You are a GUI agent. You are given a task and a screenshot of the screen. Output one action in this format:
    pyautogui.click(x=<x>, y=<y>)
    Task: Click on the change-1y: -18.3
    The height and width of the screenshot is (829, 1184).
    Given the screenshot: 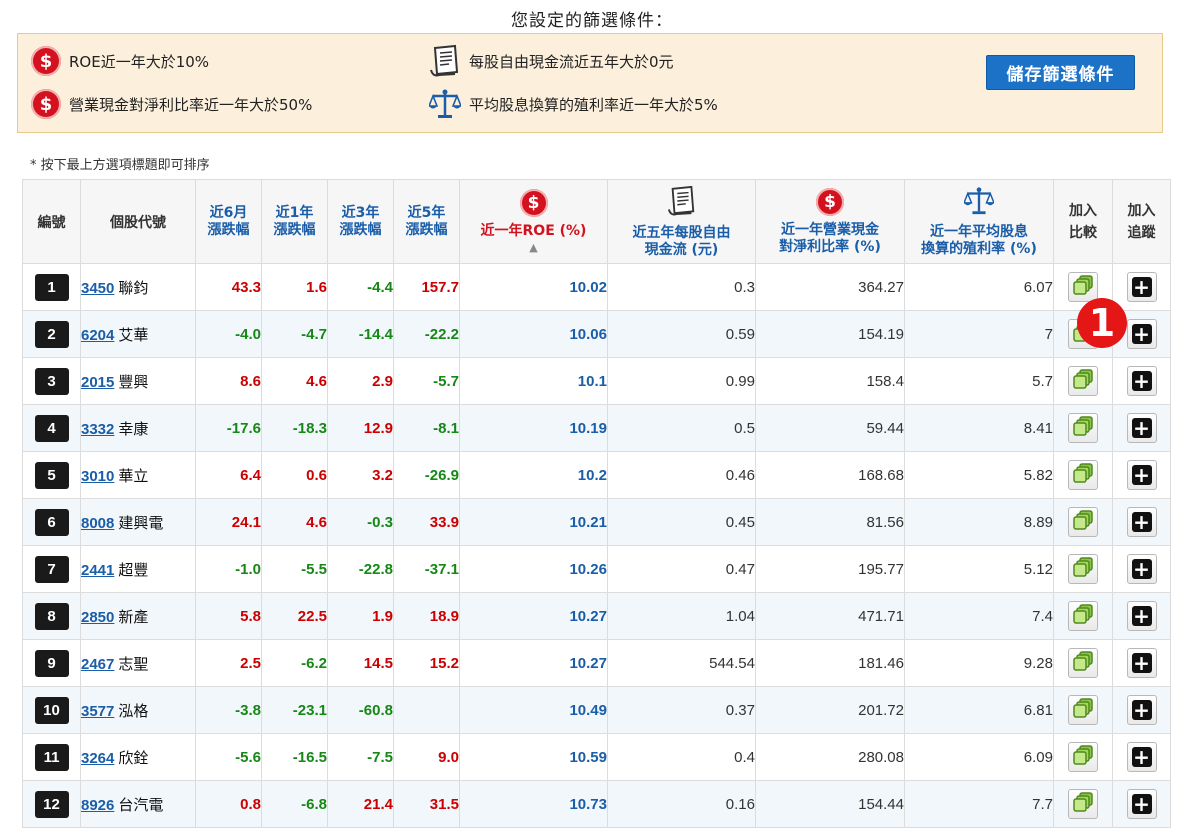 What is the action you would take?
    pyautogui.click(x=294, y=428)
    